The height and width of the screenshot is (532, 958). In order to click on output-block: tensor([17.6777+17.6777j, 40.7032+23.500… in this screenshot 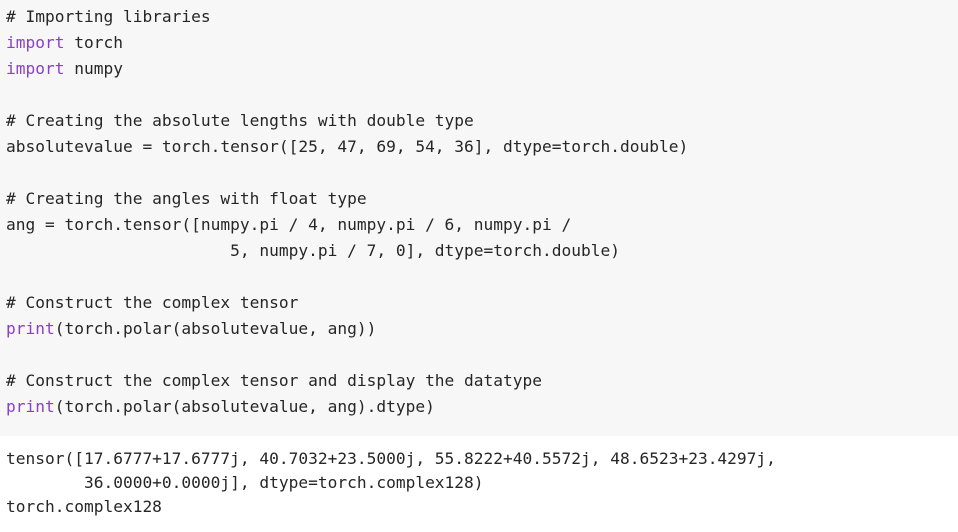, I will do `click(391, 483)`.